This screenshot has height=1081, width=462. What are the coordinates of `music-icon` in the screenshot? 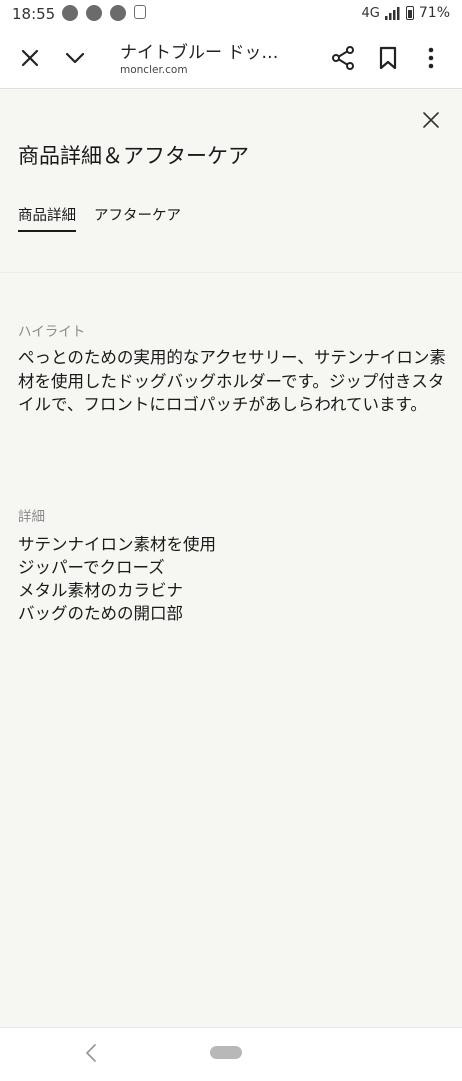 It's located at (118, 13).